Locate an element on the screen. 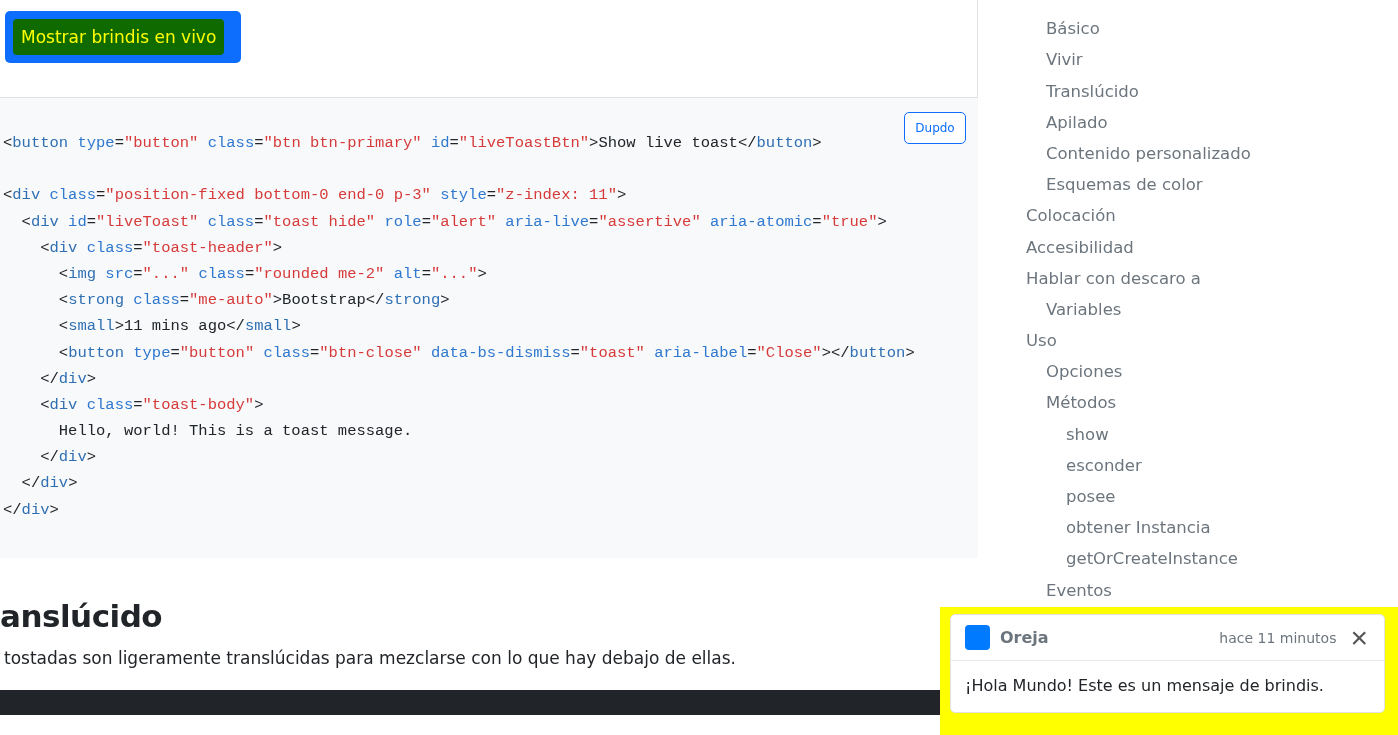 The height and width of the screenshot is (735, 1398). code-line: <div id="liveToast" class="toast hide" role="alert" aria-live="assertive" aria-atomic="true"> is located at coordinates (454, 222).